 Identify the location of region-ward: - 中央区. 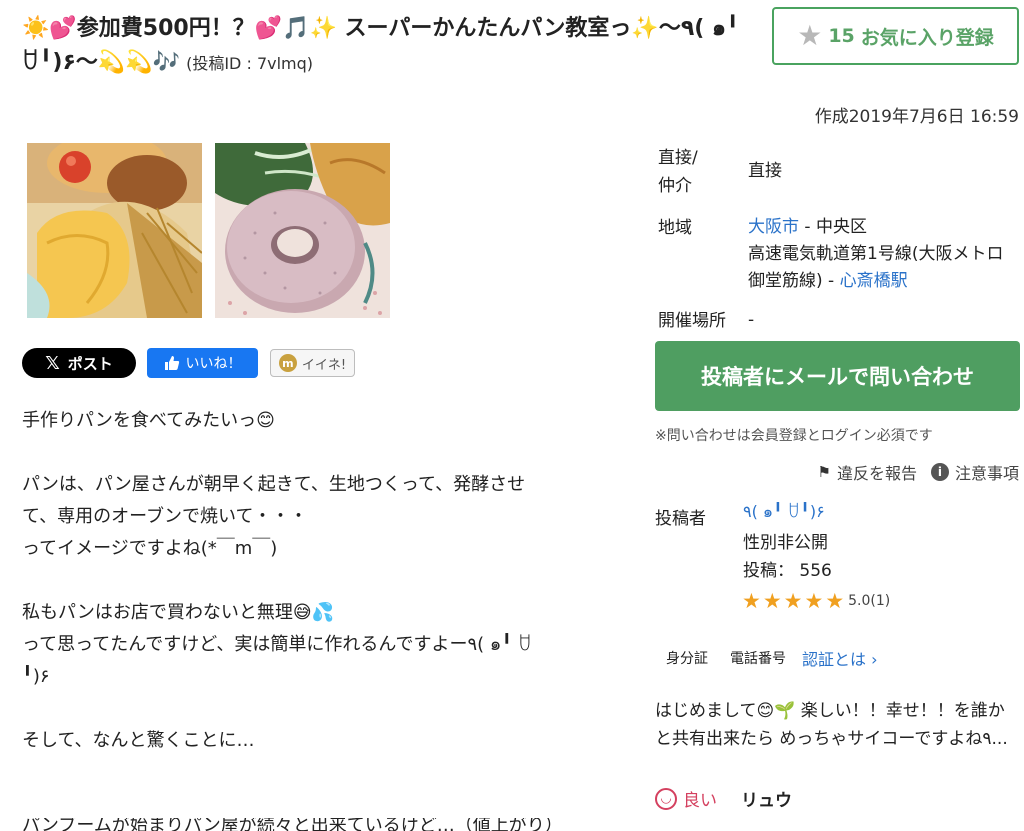
(833, 227).